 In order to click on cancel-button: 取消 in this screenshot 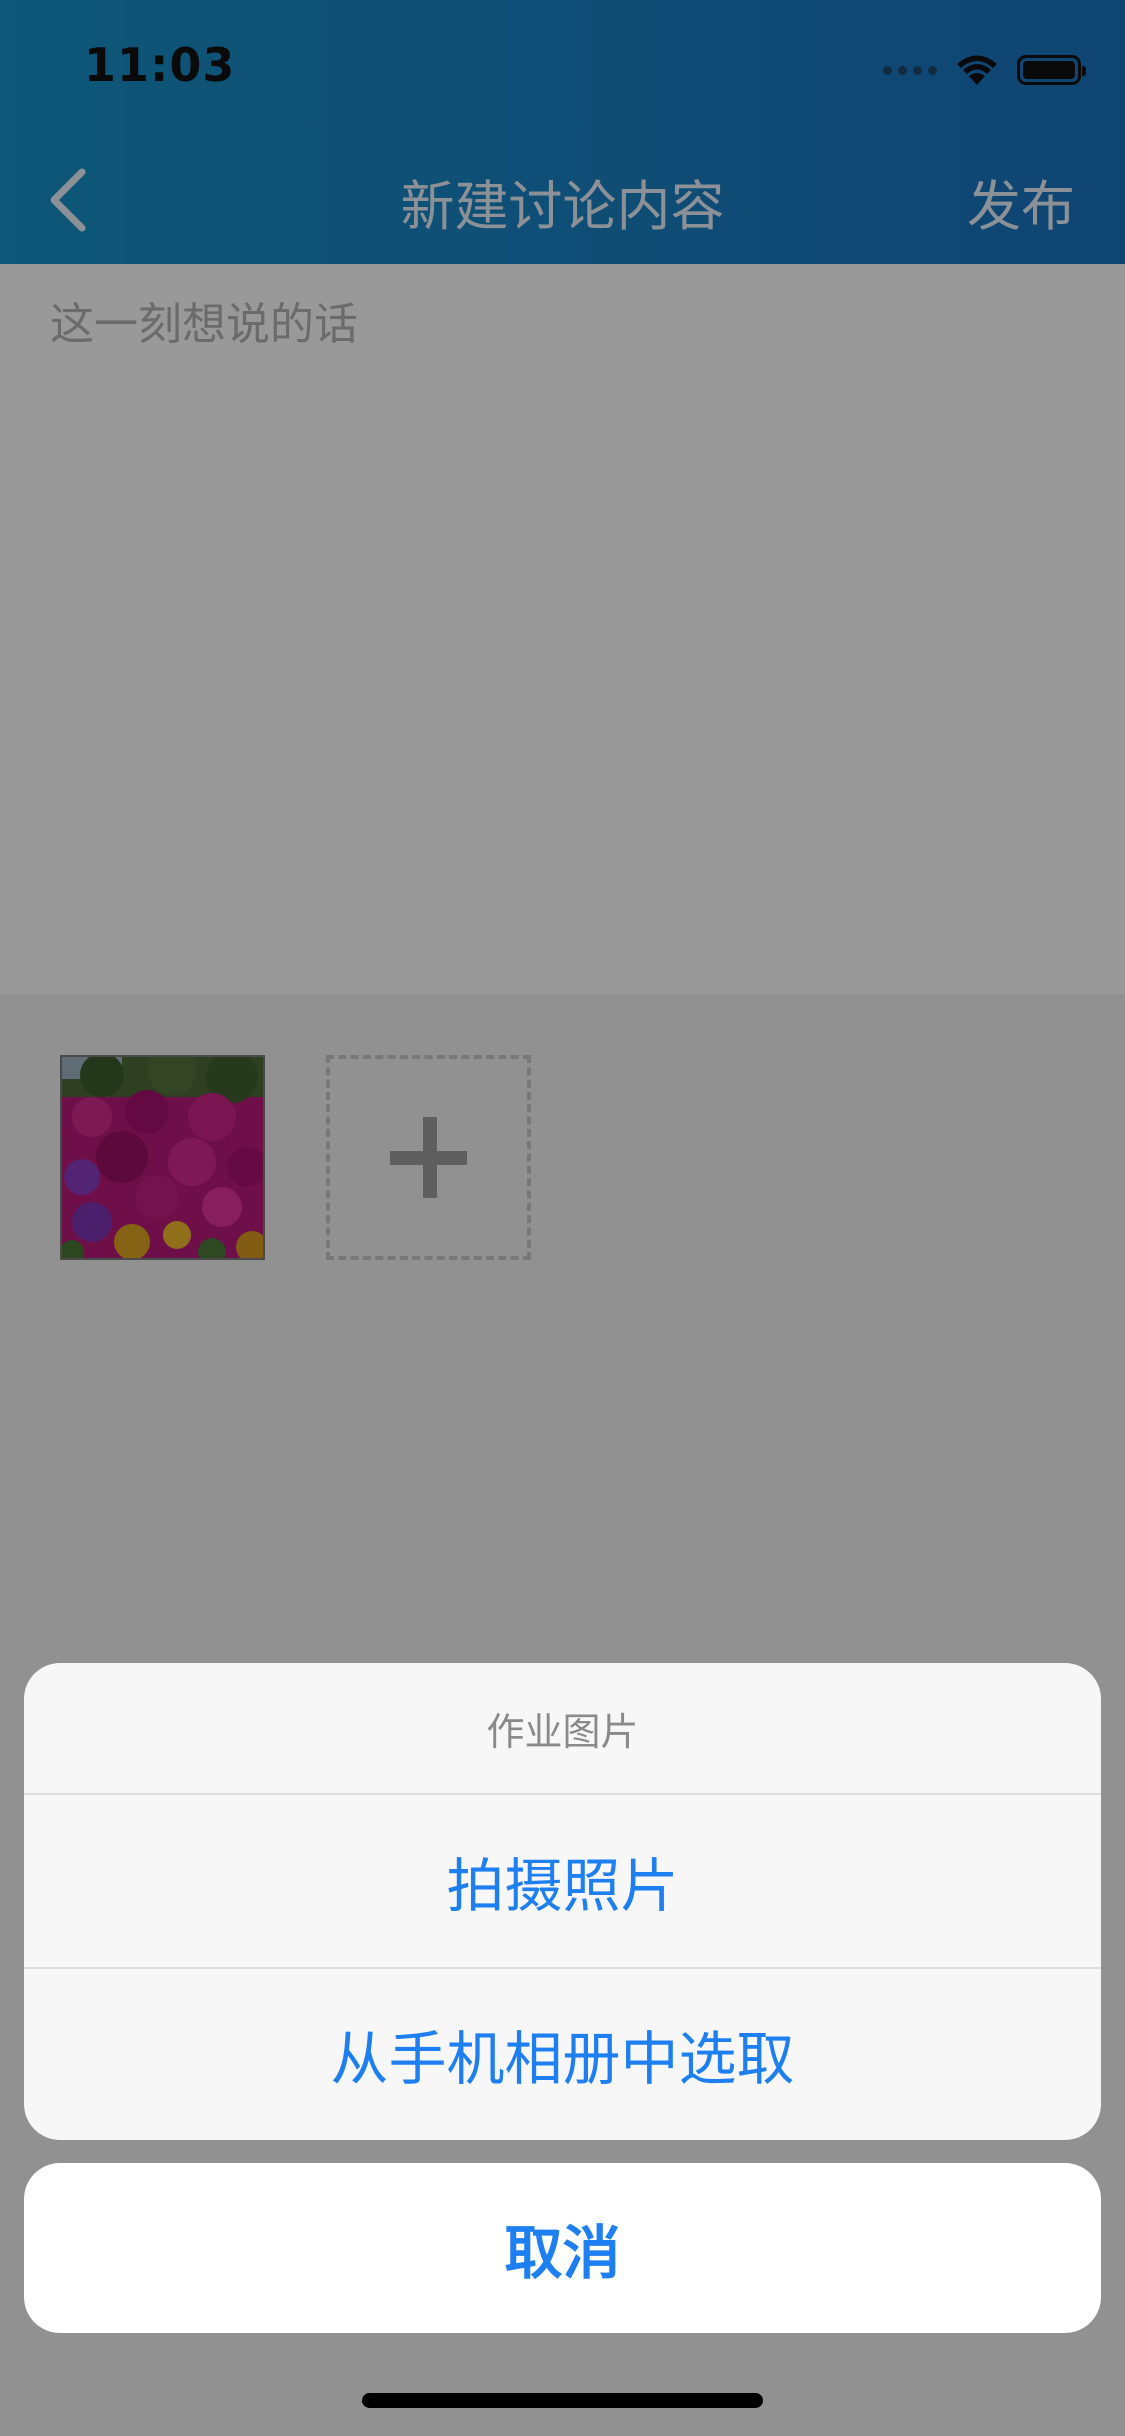, I will do `click(562, 2248)`.